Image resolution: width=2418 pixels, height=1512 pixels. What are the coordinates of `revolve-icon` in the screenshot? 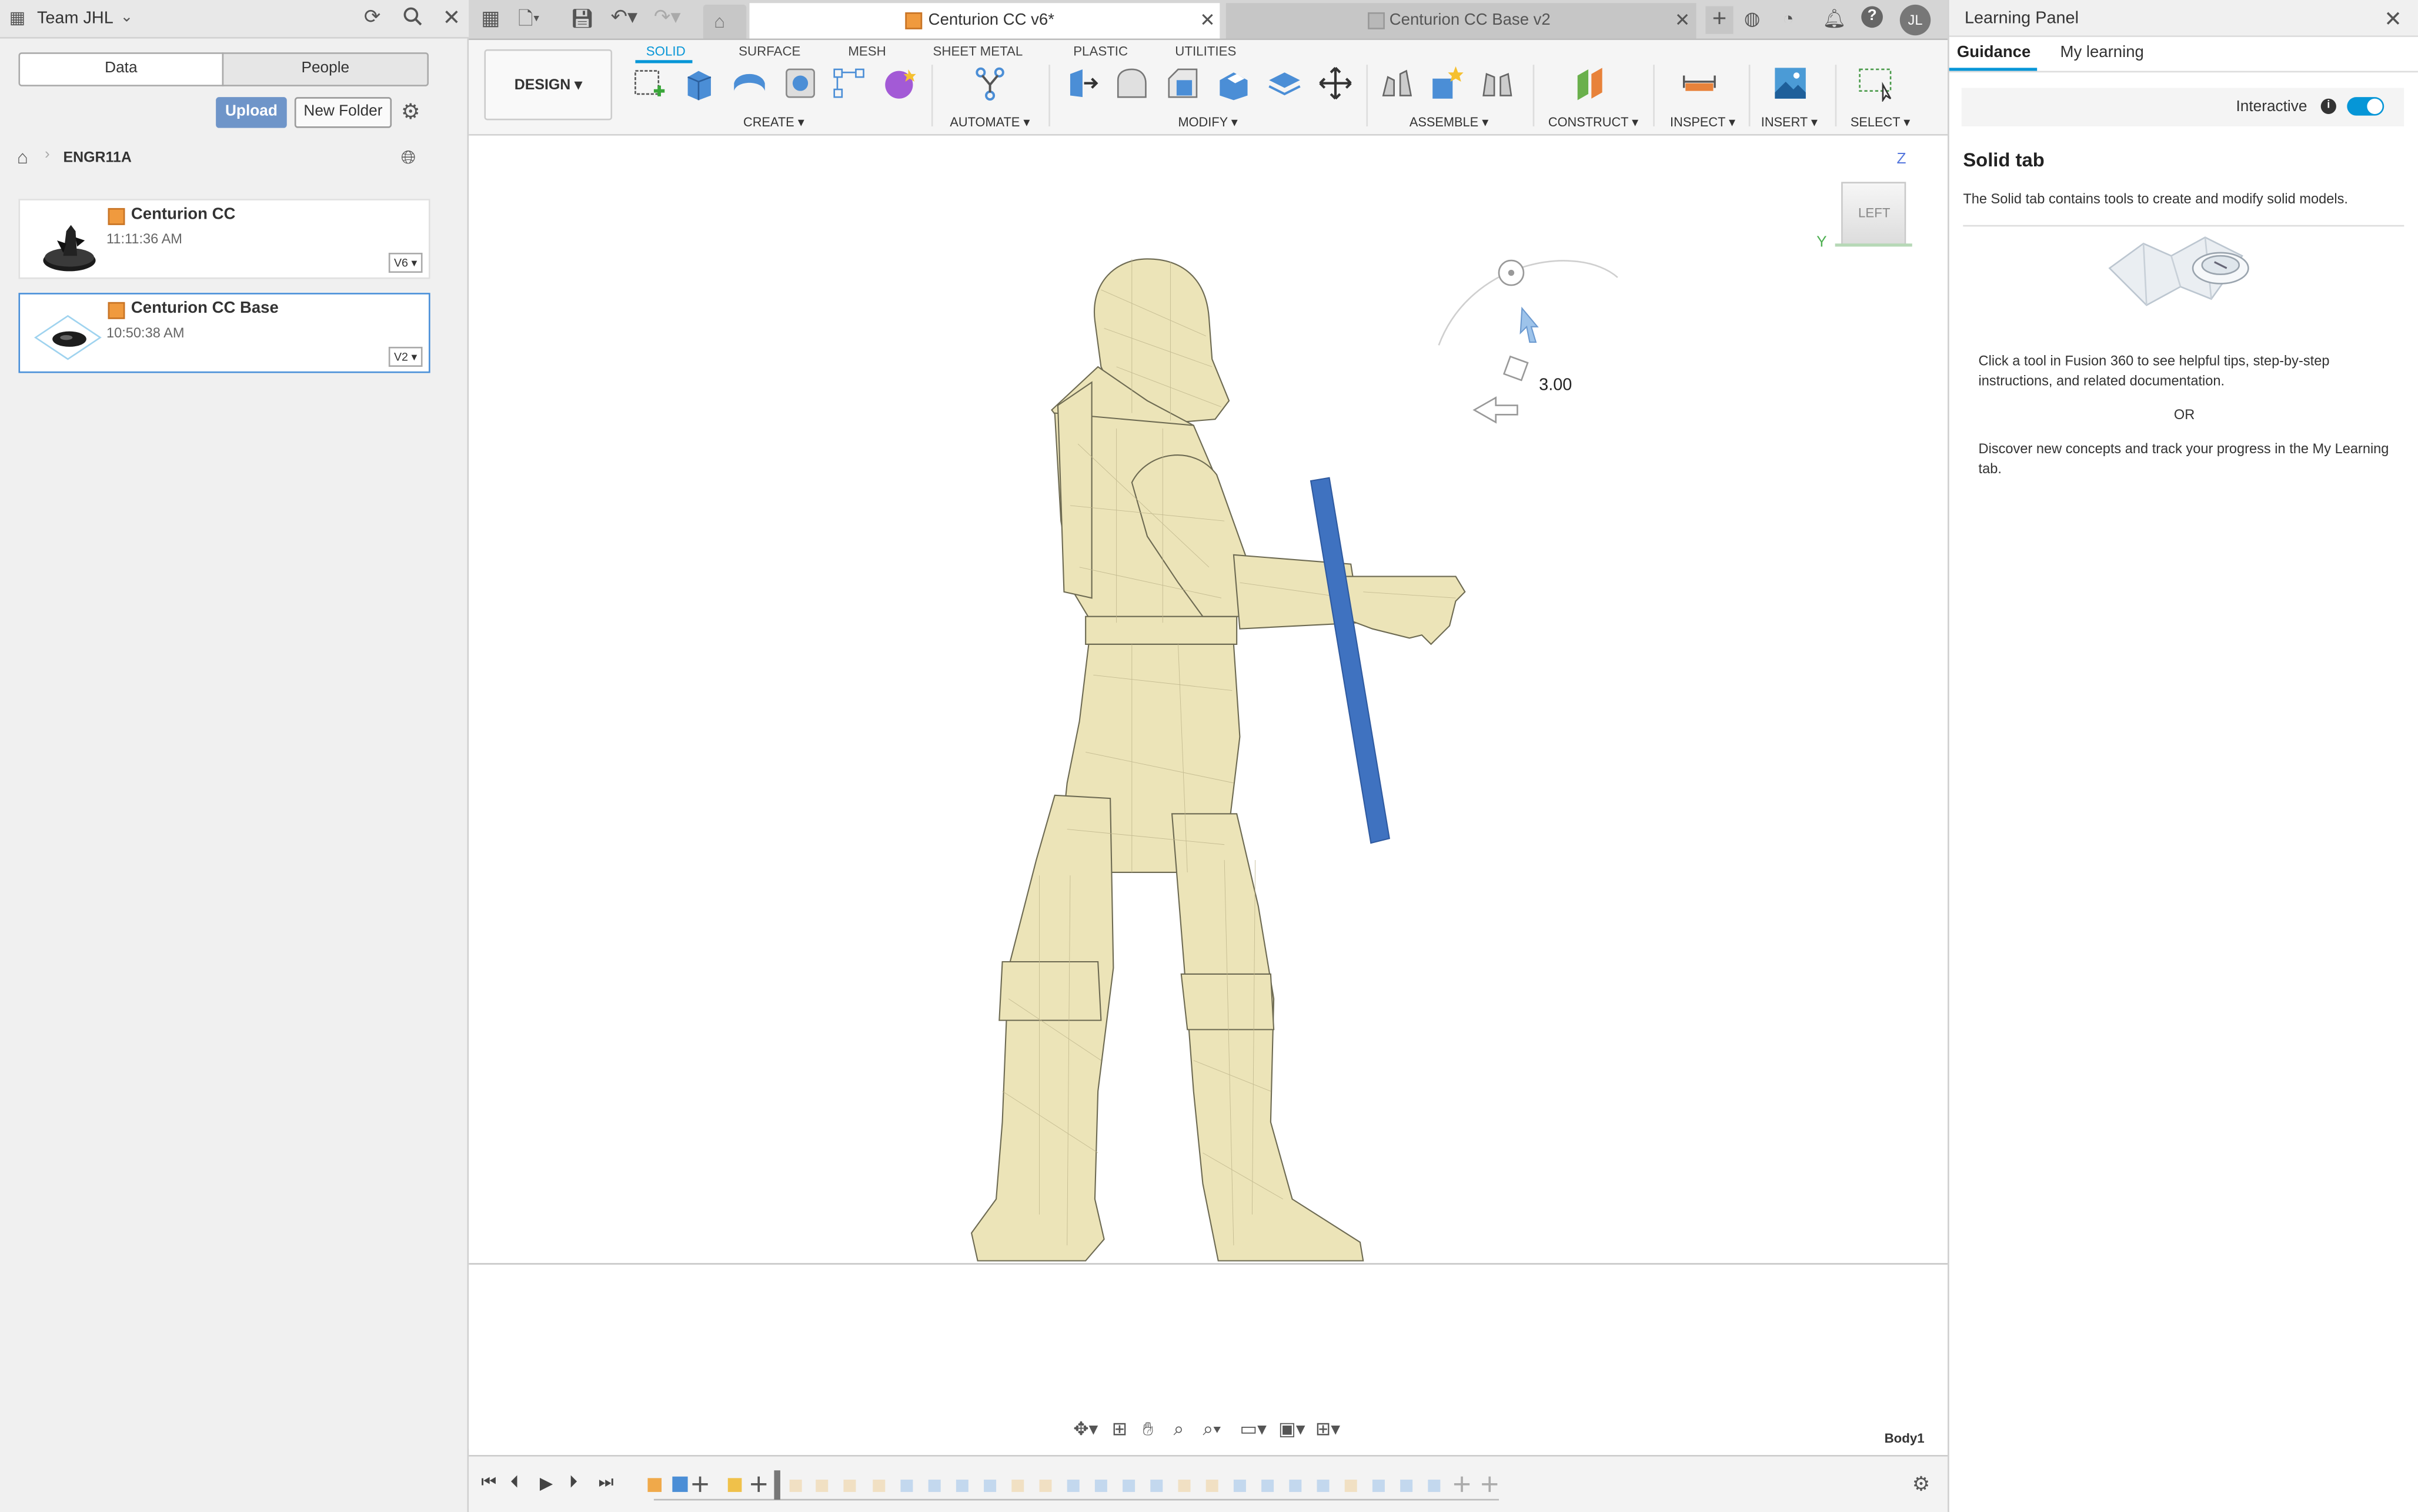 It's located at (750, 84).